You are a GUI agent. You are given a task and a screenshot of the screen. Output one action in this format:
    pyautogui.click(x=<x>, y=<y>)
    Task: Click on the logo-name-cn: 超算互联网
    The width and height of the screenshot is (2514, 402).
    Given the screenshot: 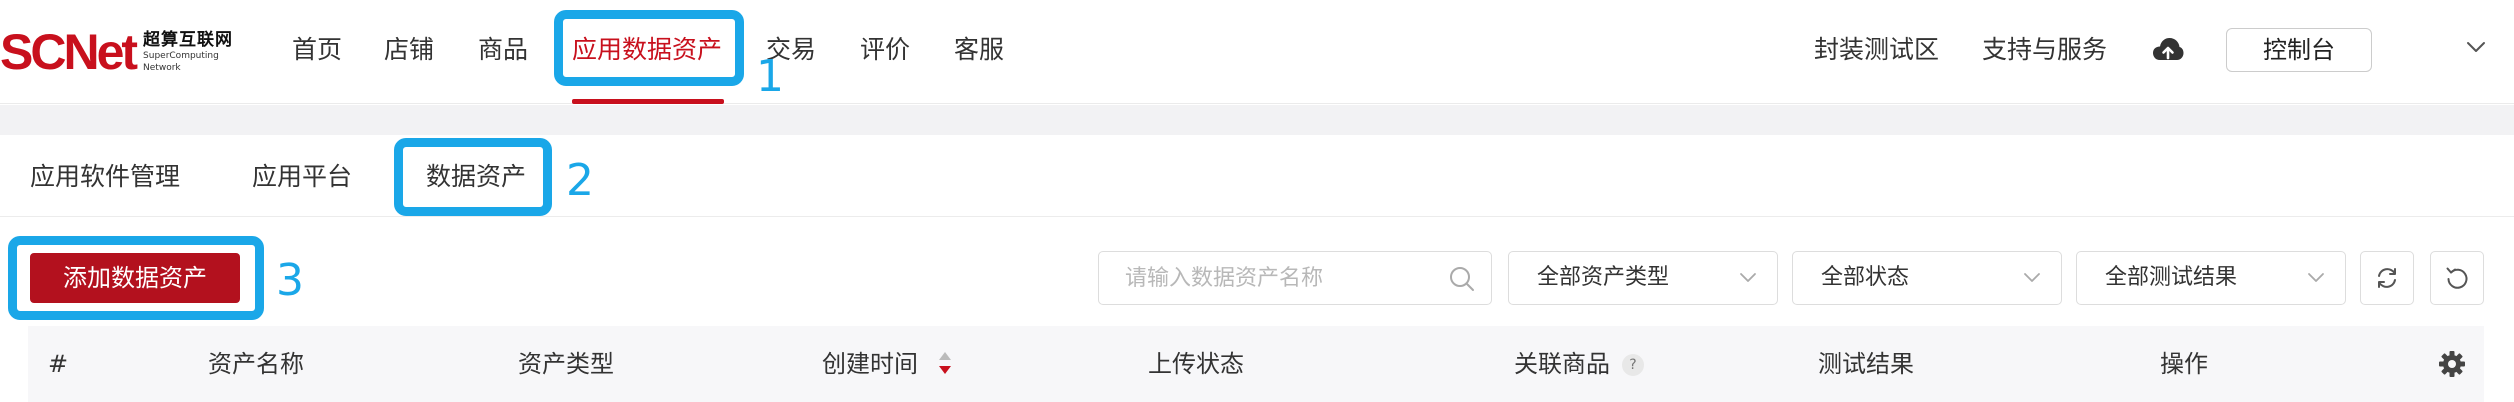 What is the action you would take?
    pyautogui.click(x=188, y=39)
    